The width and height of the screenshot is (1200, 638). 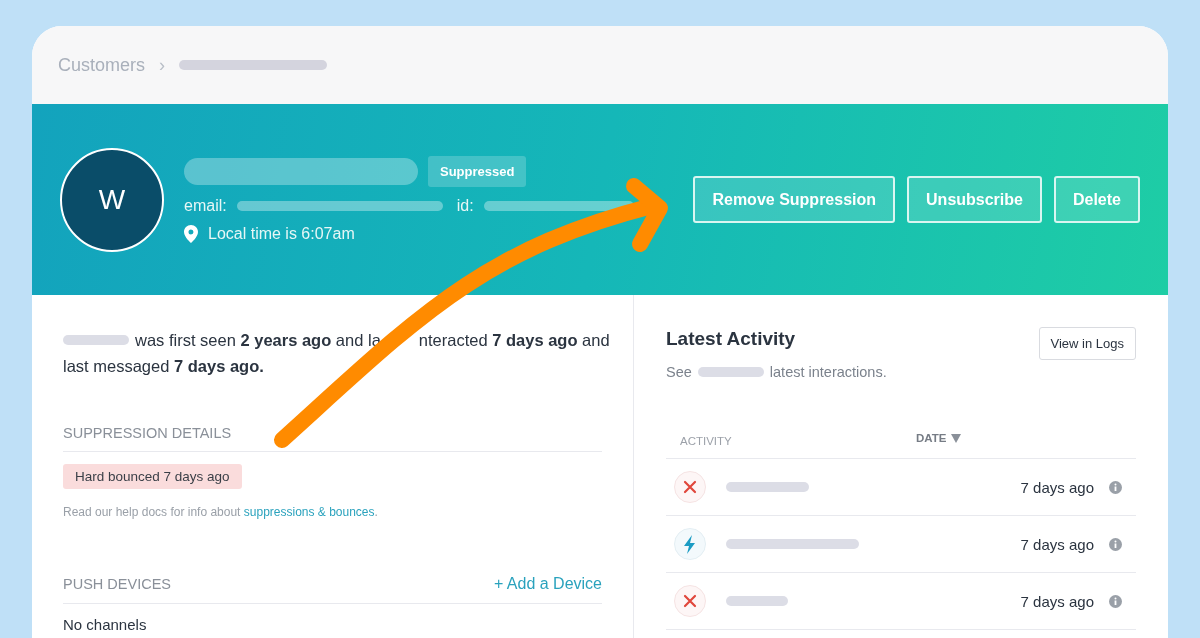 What do you see at coordinates (974, 199) in the screenshot?
I see `action-button: Unsubscribe` at bounding box center [974, 199].